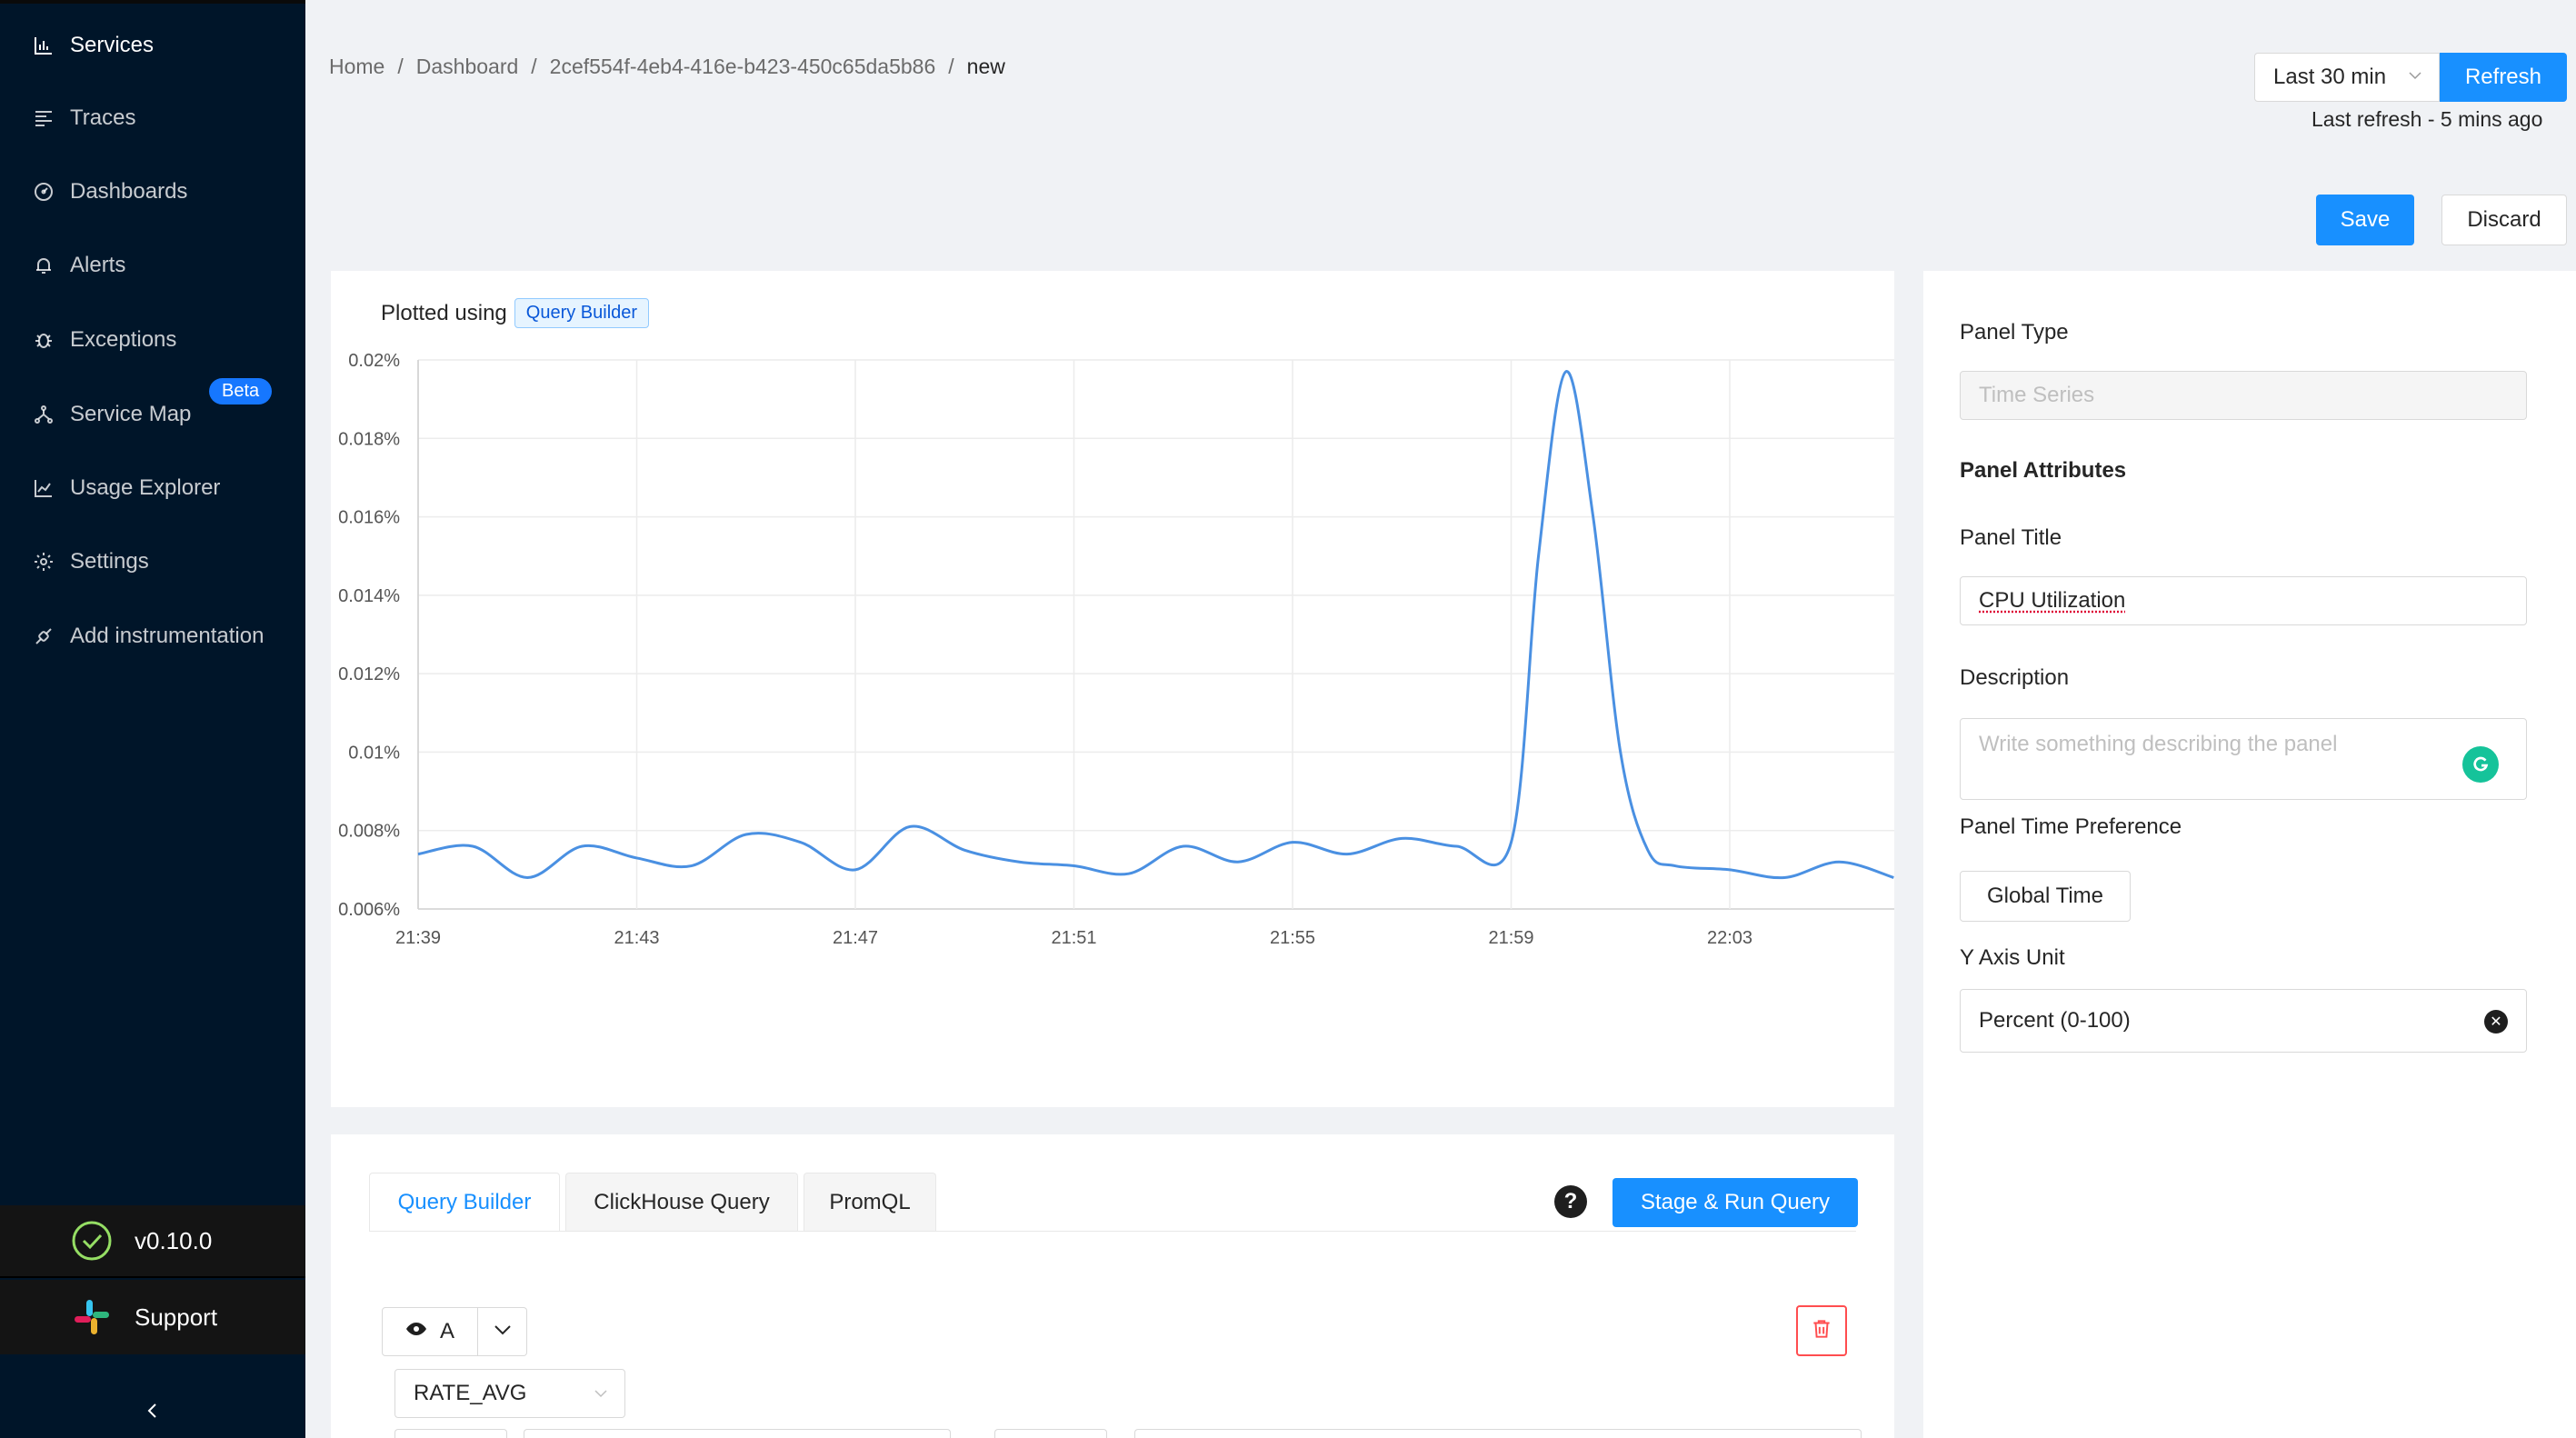 Image resolution: width=2576 pixels, height=1438 pixels. Describe the element at coordinates (2055, 1021) in the screenshot. I see `y-axis-unit-value: Percent (0-100)` at that location.